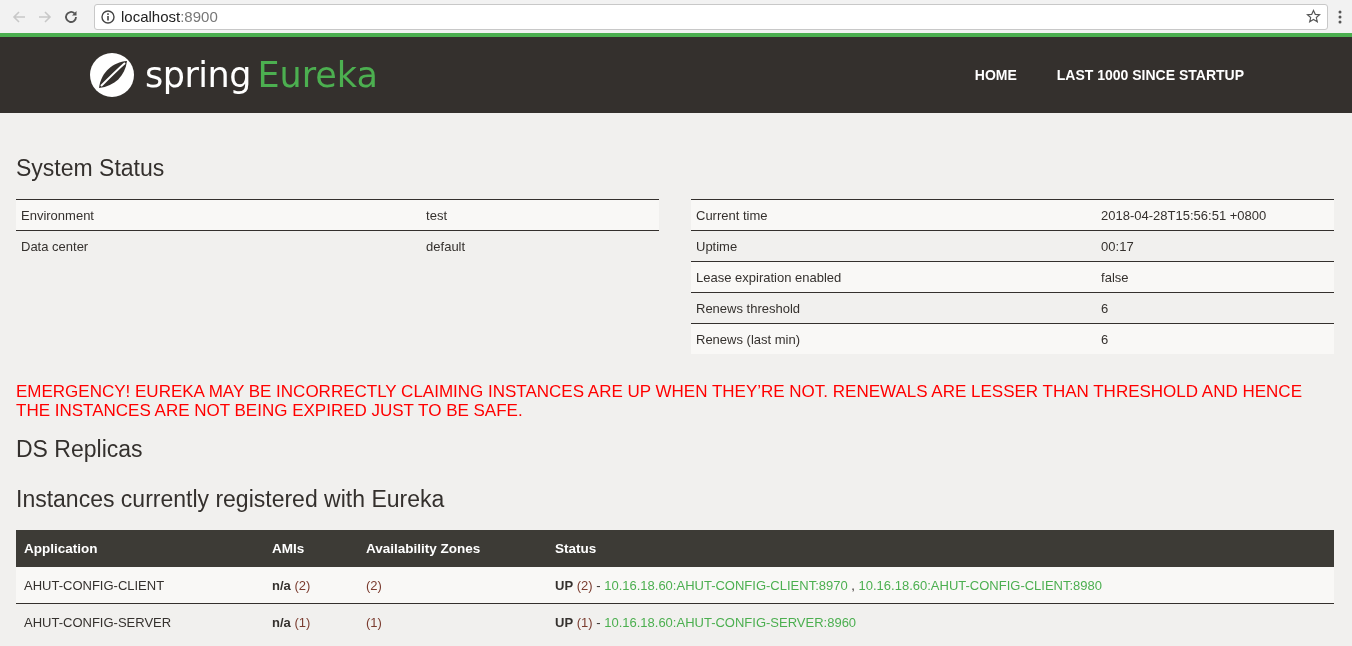 Image resolution: width=1352 pixels, height=646 pixels. Describe the element at coordinates (540, 215) in the screenshot. I see `table-cell: test` at that location.